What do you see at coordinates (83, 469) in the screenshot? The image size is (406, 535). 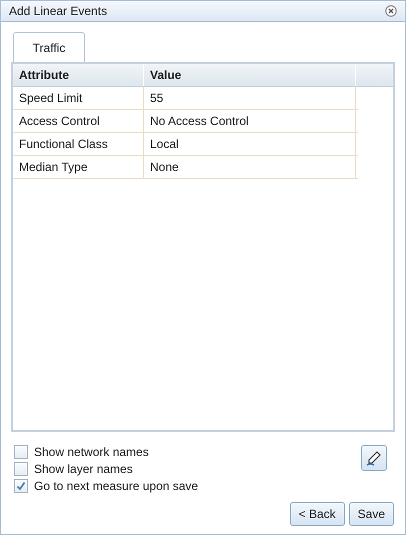 I see `checkbox-label: Show layer names` at bounding box center [83, 469].